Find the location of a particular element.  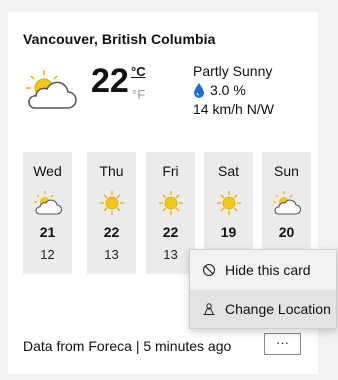

change-location-menu-item: Change Location is located at coordinates (263, 309).